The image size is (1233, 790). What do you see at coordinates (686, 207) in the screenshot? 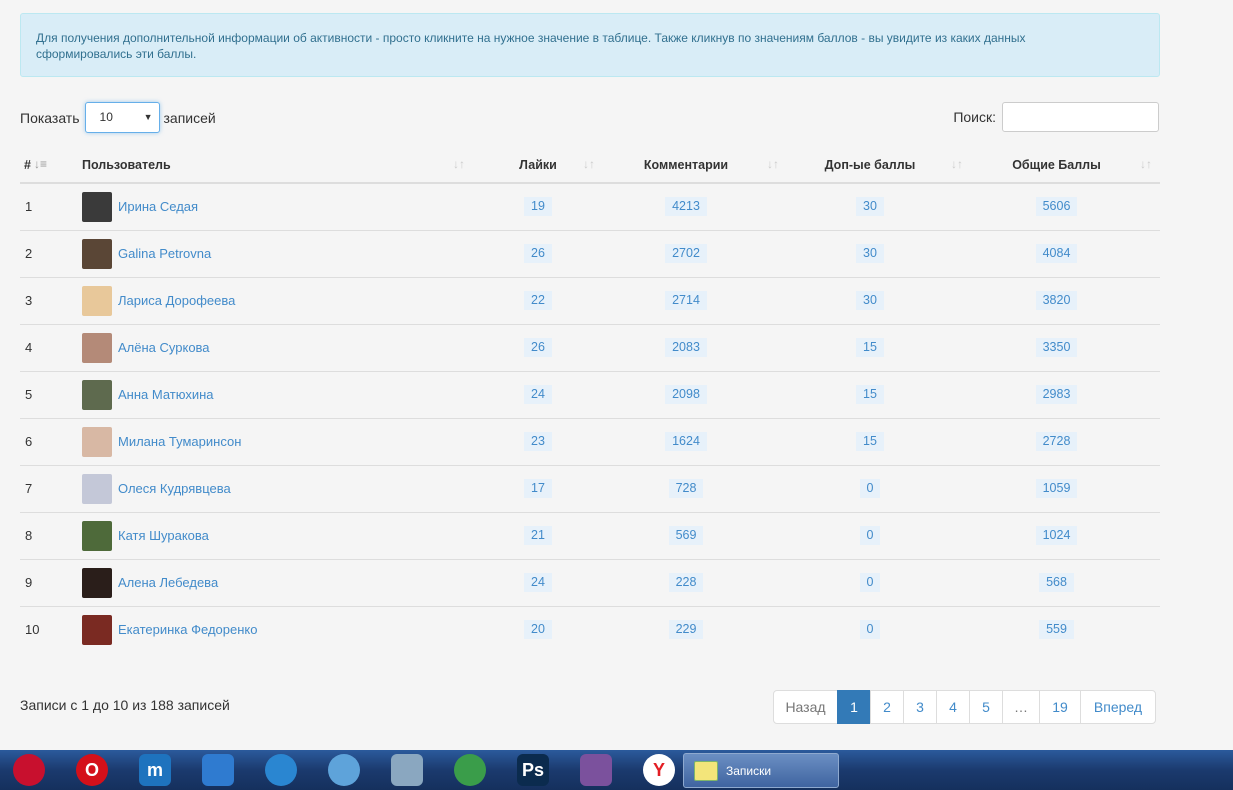
I see `comments-value: 4213` at bounding box center [686, 207].